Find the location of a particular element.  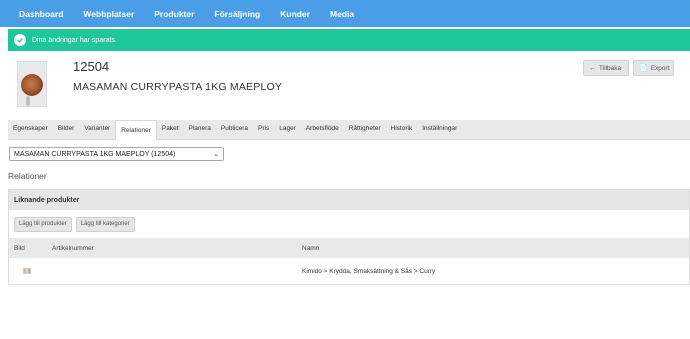

tab-varianter: Varianter is located at coordinates (97, 129).